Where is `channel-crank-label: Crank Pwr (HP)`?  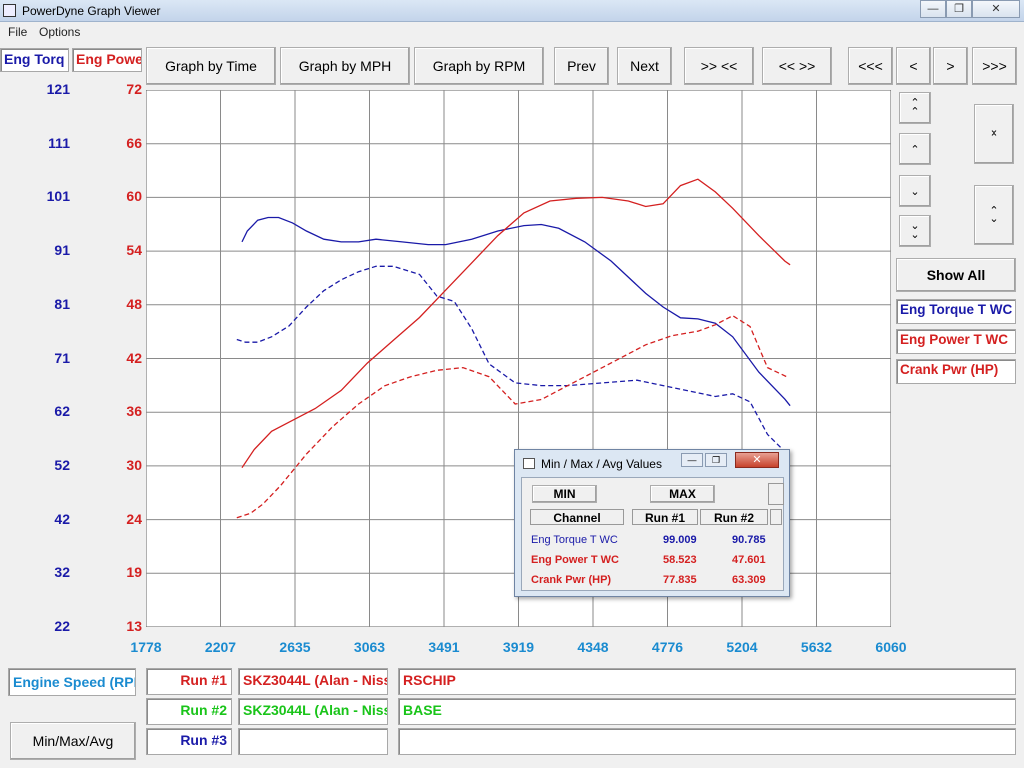 channel-crank-label: Crank Pwr (HP) is located at coordinates (956, 371).